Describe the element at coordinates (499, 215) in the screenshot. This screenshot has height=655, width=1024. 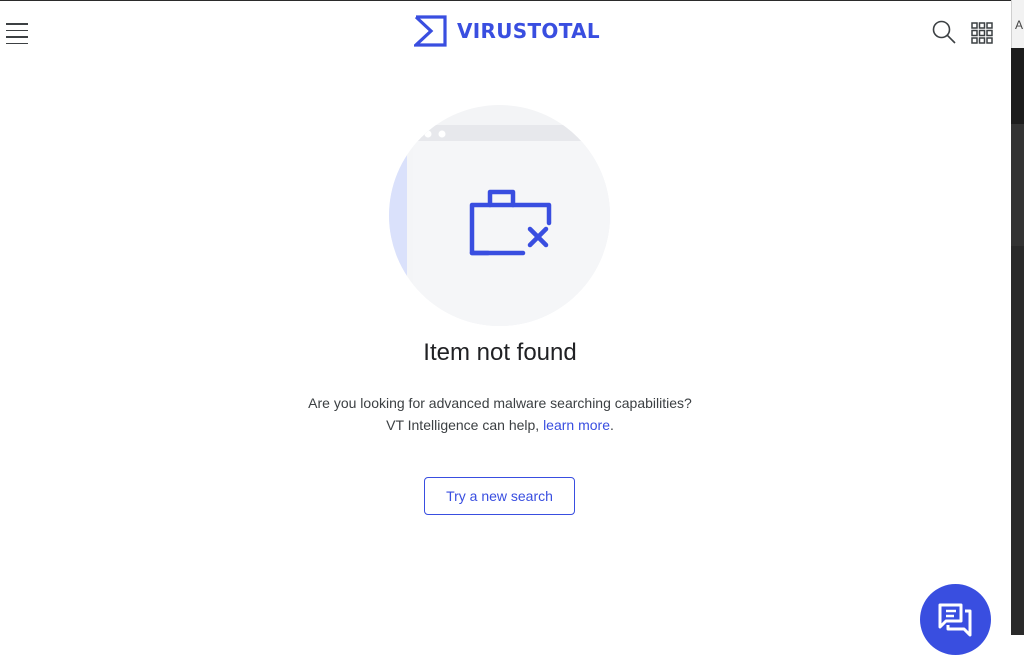
I see `not-found-illustration` at that location.